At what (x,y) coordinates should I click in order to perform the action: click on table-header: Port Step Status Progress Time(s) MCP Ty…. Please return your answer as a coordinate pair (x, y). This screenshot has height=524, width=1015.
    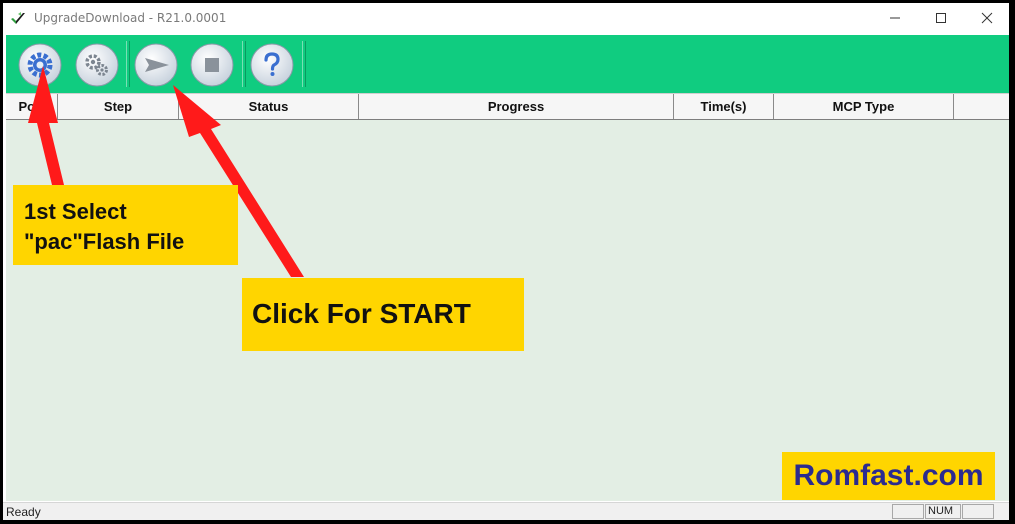
    Looking at the image, I should click on (507, 107).